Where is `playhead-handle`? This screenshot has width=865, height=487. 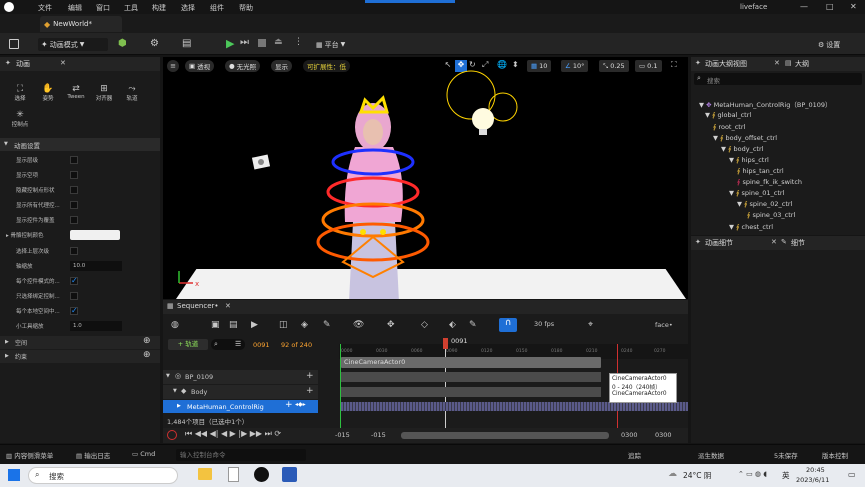
playhead-handle is located at coordinates (445, 343).